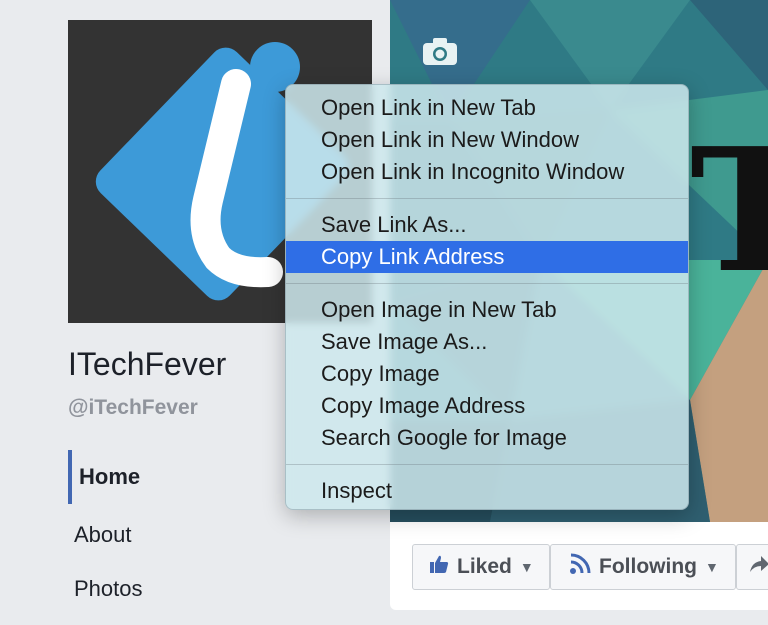 The image size is (768, 625). Describe the element at coordinates (218, 535) in the screenshot. I see `nav-item-about: About` at that location.